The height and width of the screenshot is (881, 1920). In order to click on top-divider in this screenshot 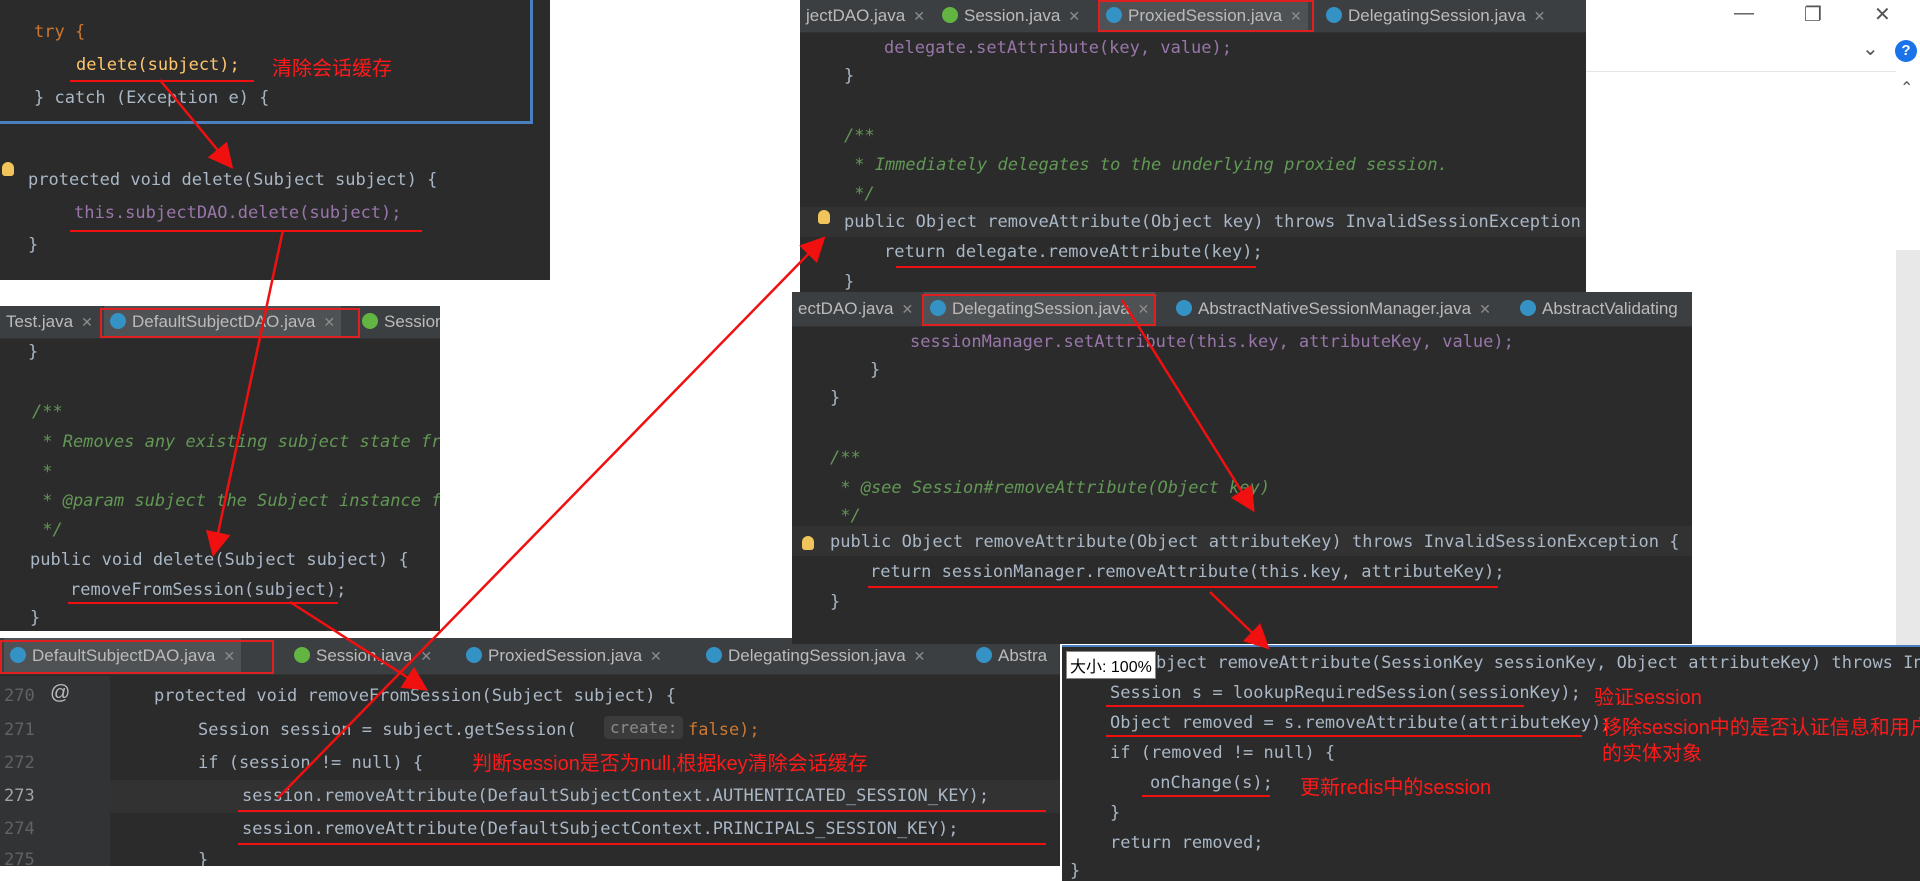, I will do `click(1741, 71)`.